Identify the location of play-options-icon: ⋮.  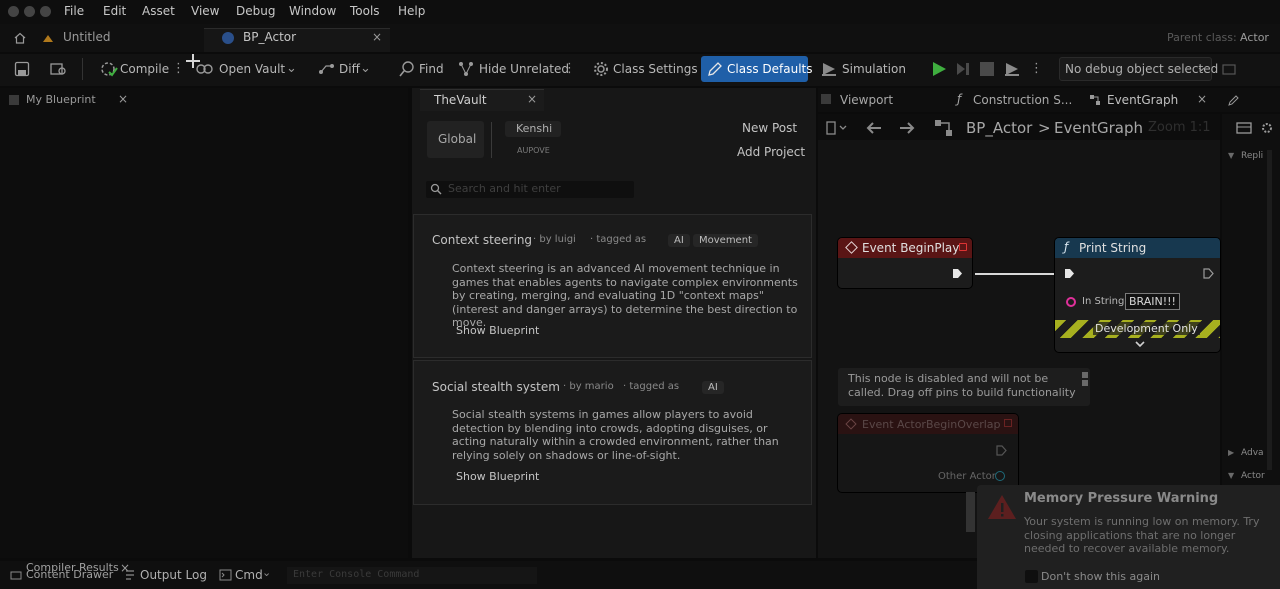
(1036, 68).